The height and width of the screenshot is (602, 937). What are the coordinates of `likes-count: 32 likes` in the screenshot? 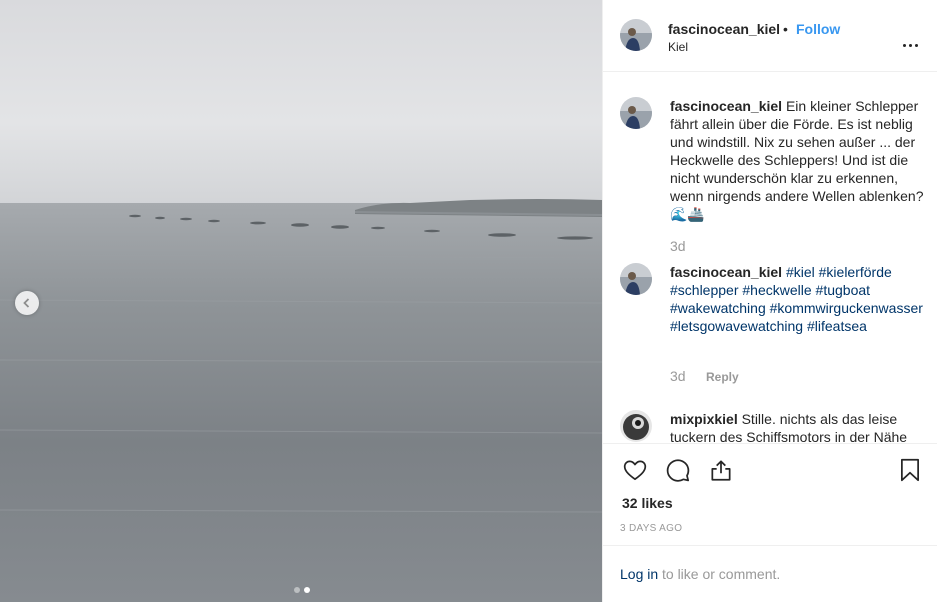 It's located at (647, 503).